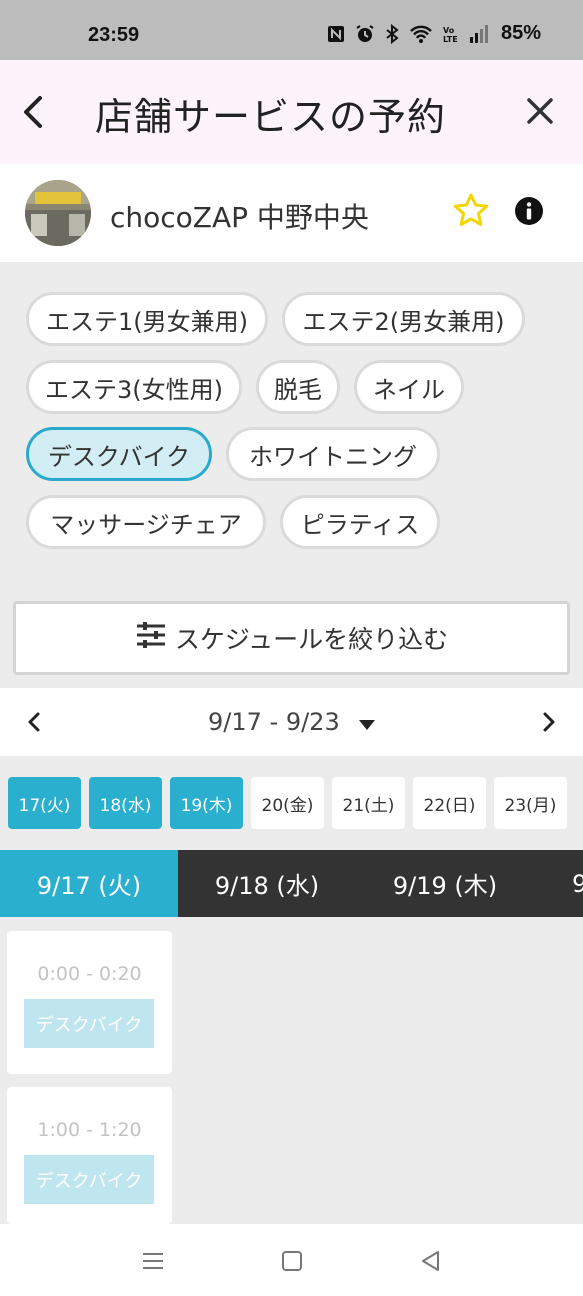 The image size is (583, 1296). Describe the element at coordinates (298, 387) in the screenshot. I see `chip-hair-removal: 脱毛` at that location.